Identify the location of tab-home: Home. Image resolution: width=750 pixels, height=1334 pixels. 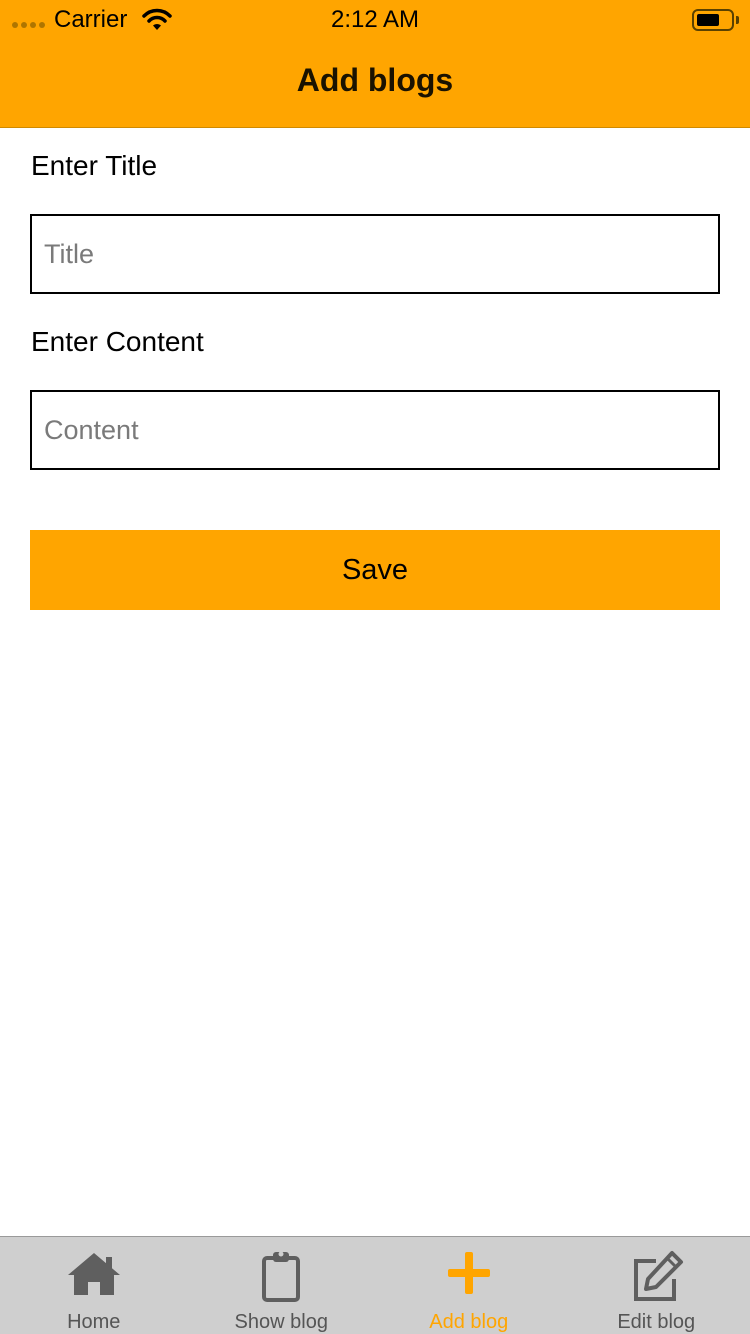
(94, 1285).